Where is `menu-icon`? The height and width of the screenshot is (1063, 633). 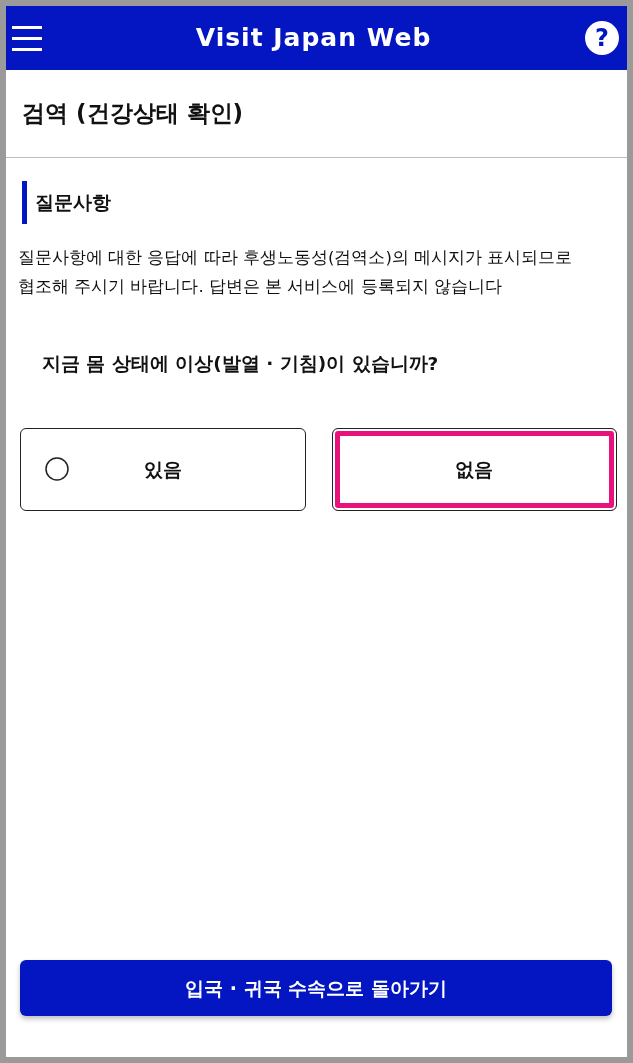
menu-icon is located at coordinates (27, 38).